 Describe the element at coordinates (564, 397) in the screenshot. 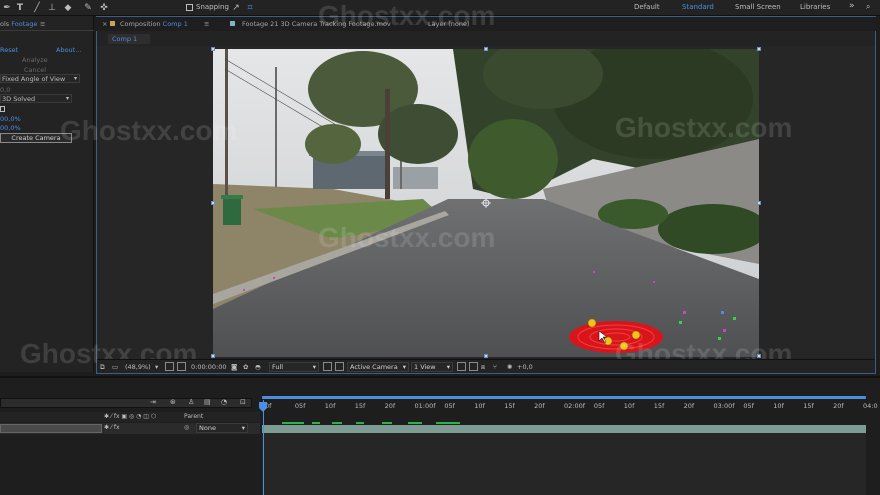

I see `work-area-bar` at that location.